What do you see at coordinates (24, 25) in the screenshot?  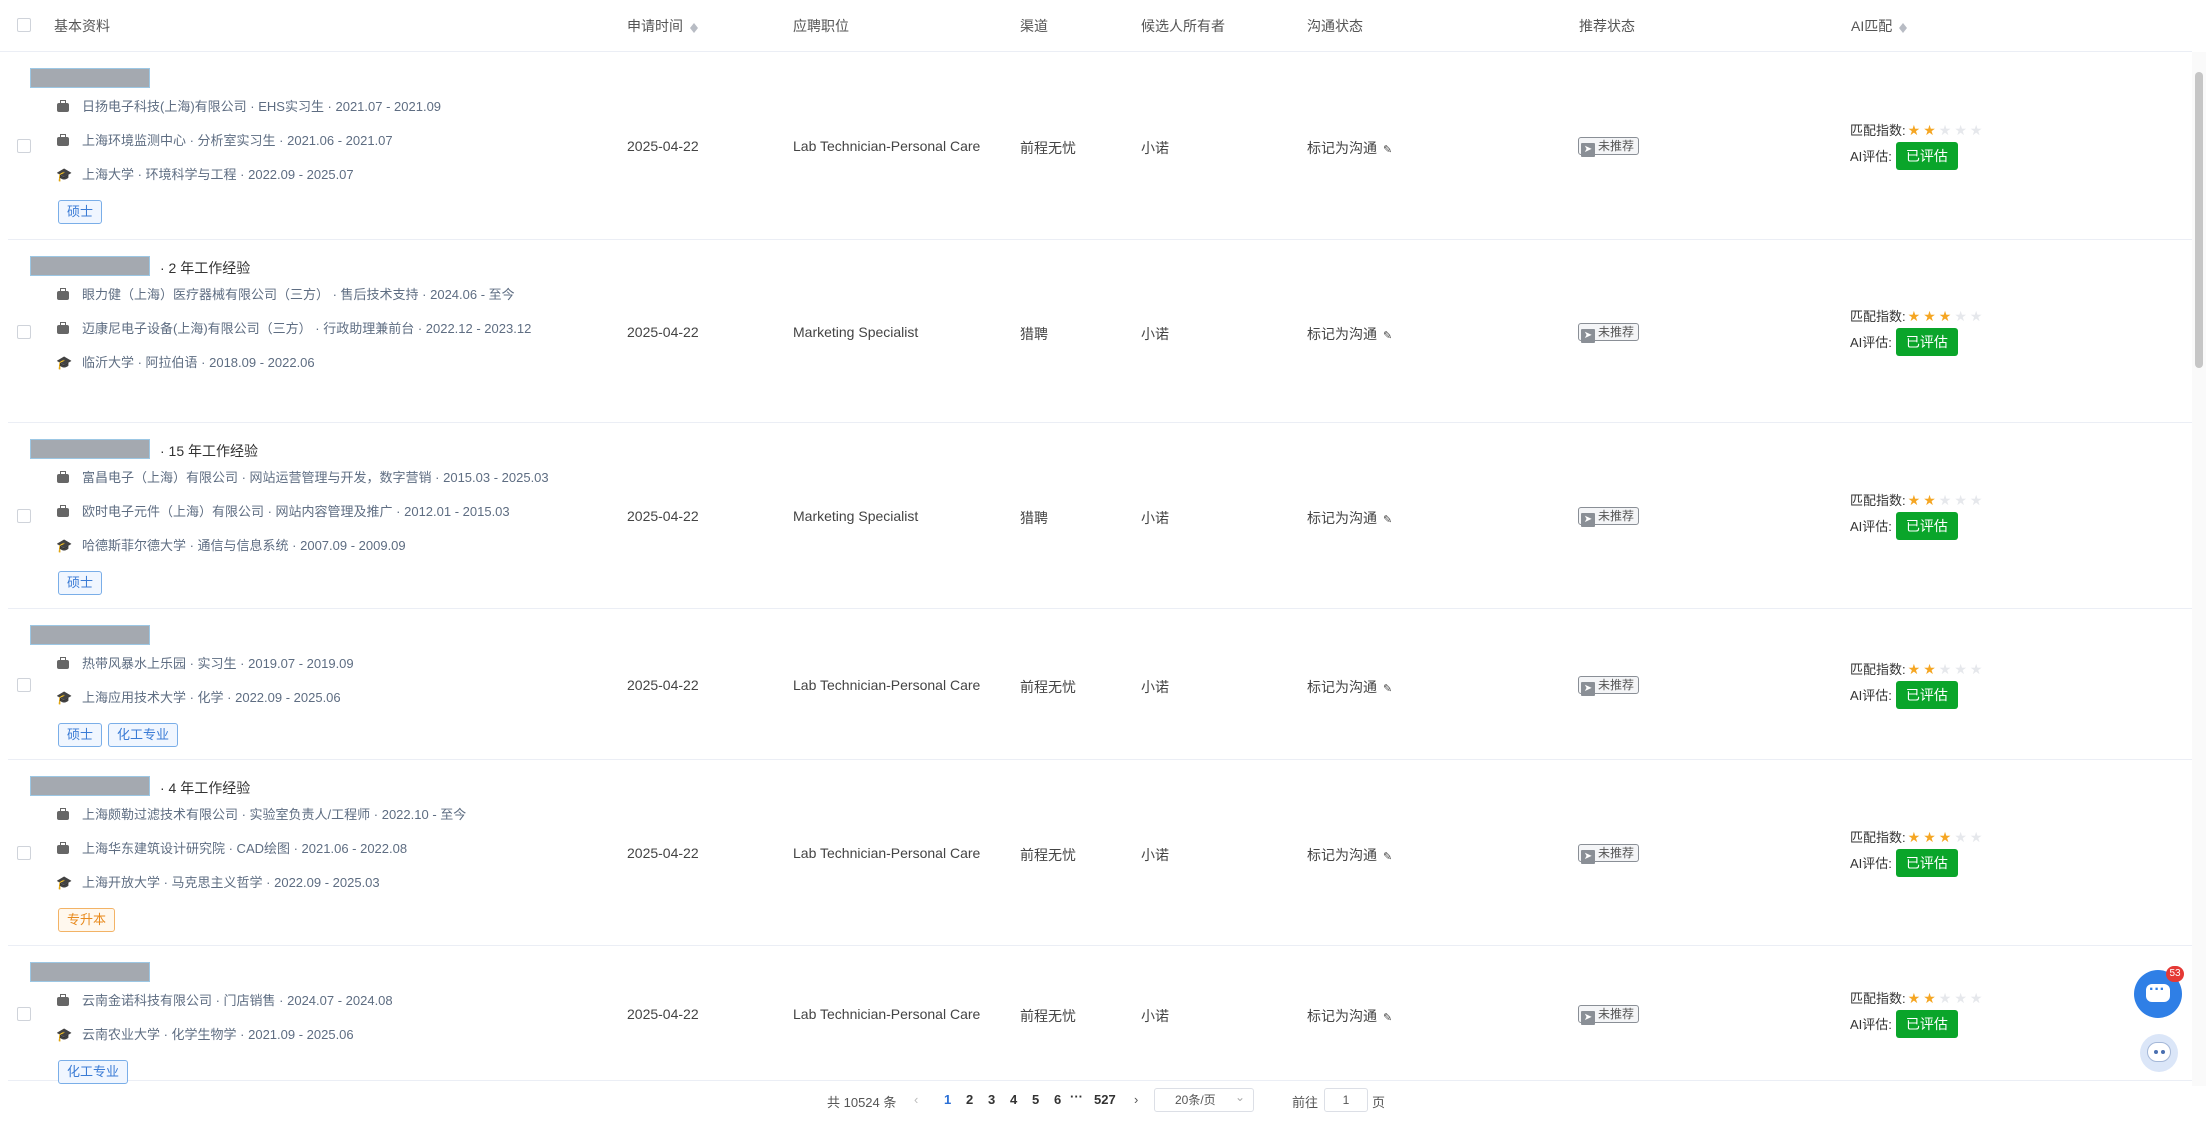 I see `select-all-checkbox` at bounding box center [24, 25].